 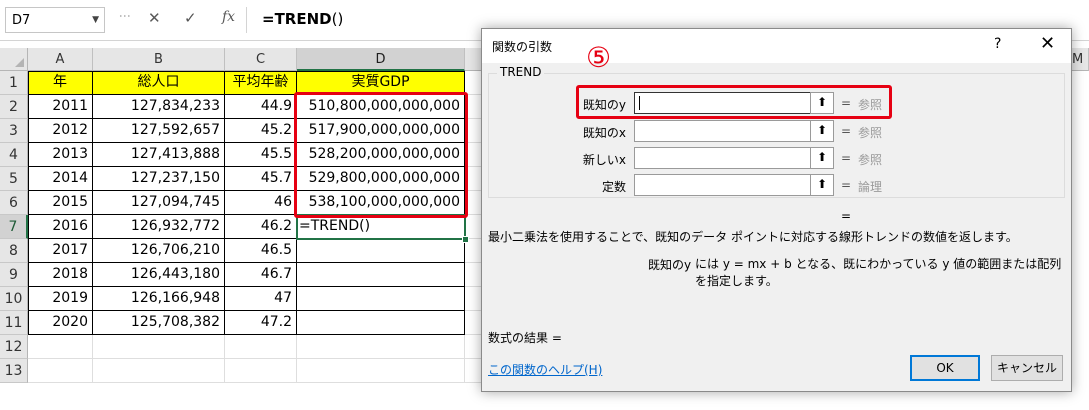 What do you see at coordinates (159, 227) in the screenshot?
I see `table-cell: 126,932,772` at bounding box center [159, 227].